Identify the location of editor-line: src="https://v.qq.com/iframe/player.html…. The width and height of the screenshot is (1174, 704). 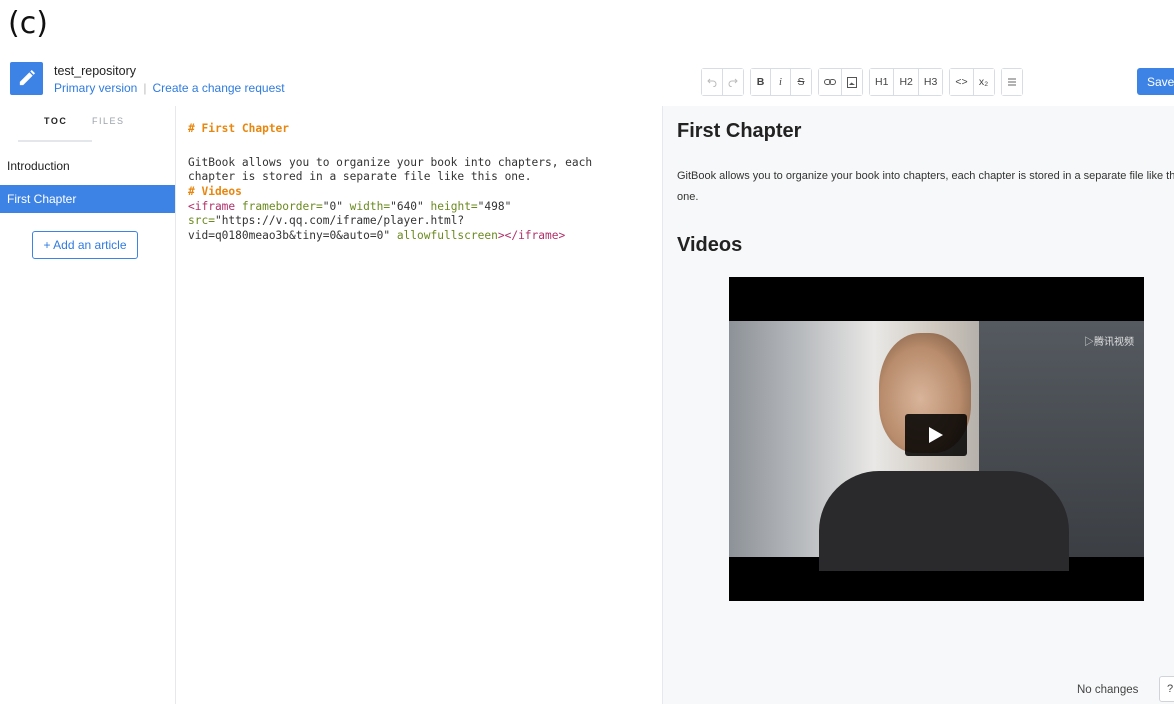
(326, 220).